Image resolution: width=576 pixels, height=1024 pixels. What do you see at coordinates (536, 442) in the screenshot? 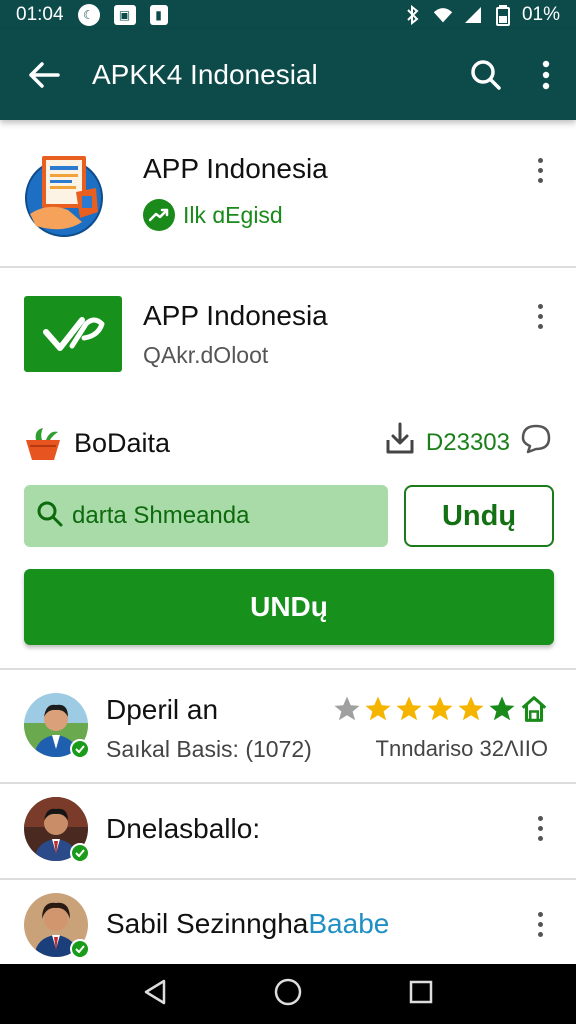
I see `comment-icon` at bounding box center [536, 442].